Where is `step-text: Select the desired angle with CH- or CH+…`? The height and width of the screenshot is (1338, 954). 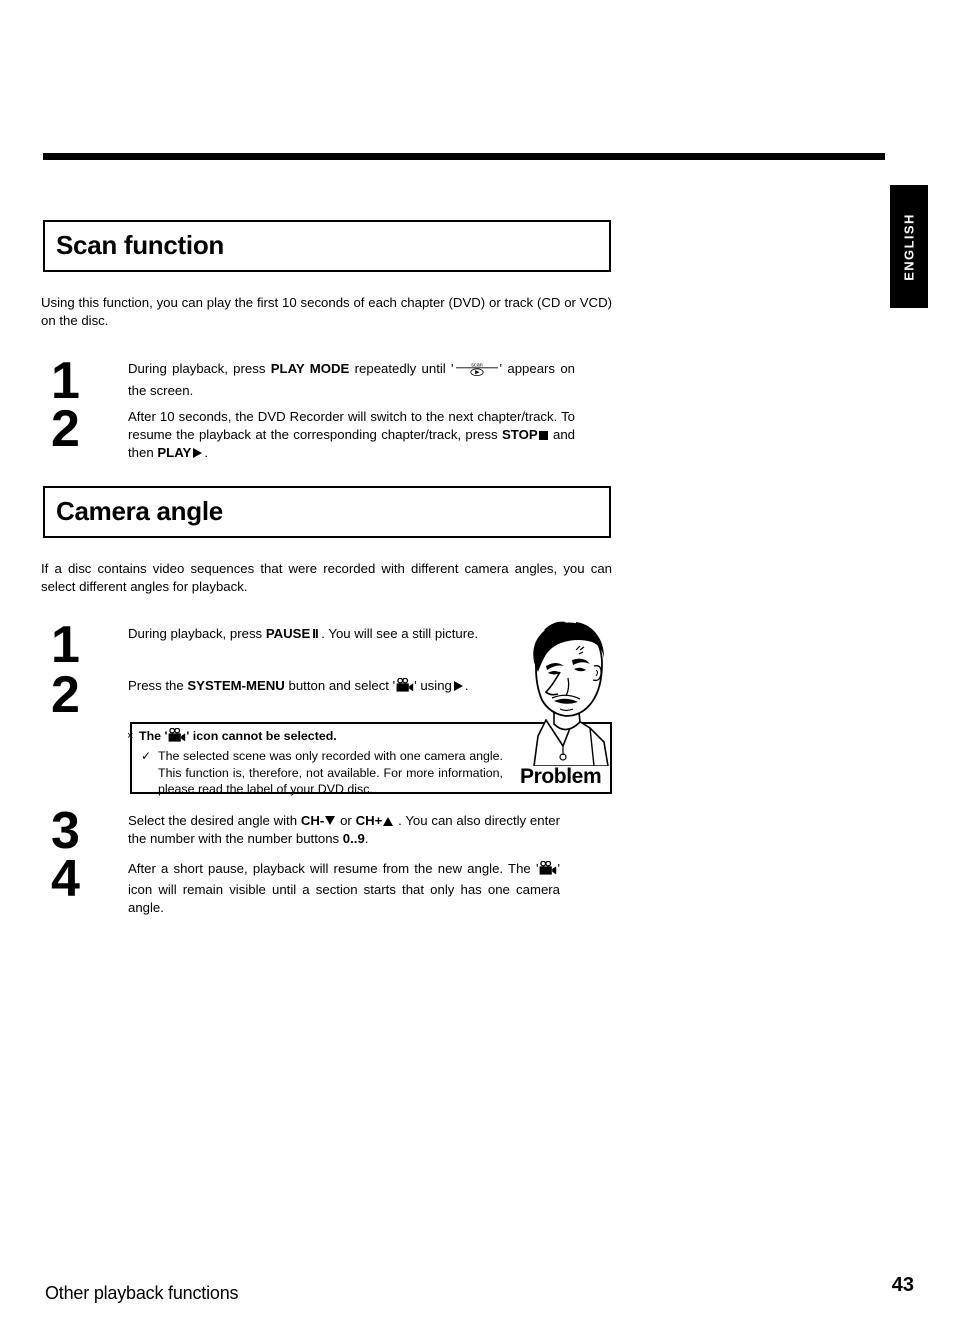
step-text: Select the desired angle with CH- or CH+… is located at coordinates (344, 830).